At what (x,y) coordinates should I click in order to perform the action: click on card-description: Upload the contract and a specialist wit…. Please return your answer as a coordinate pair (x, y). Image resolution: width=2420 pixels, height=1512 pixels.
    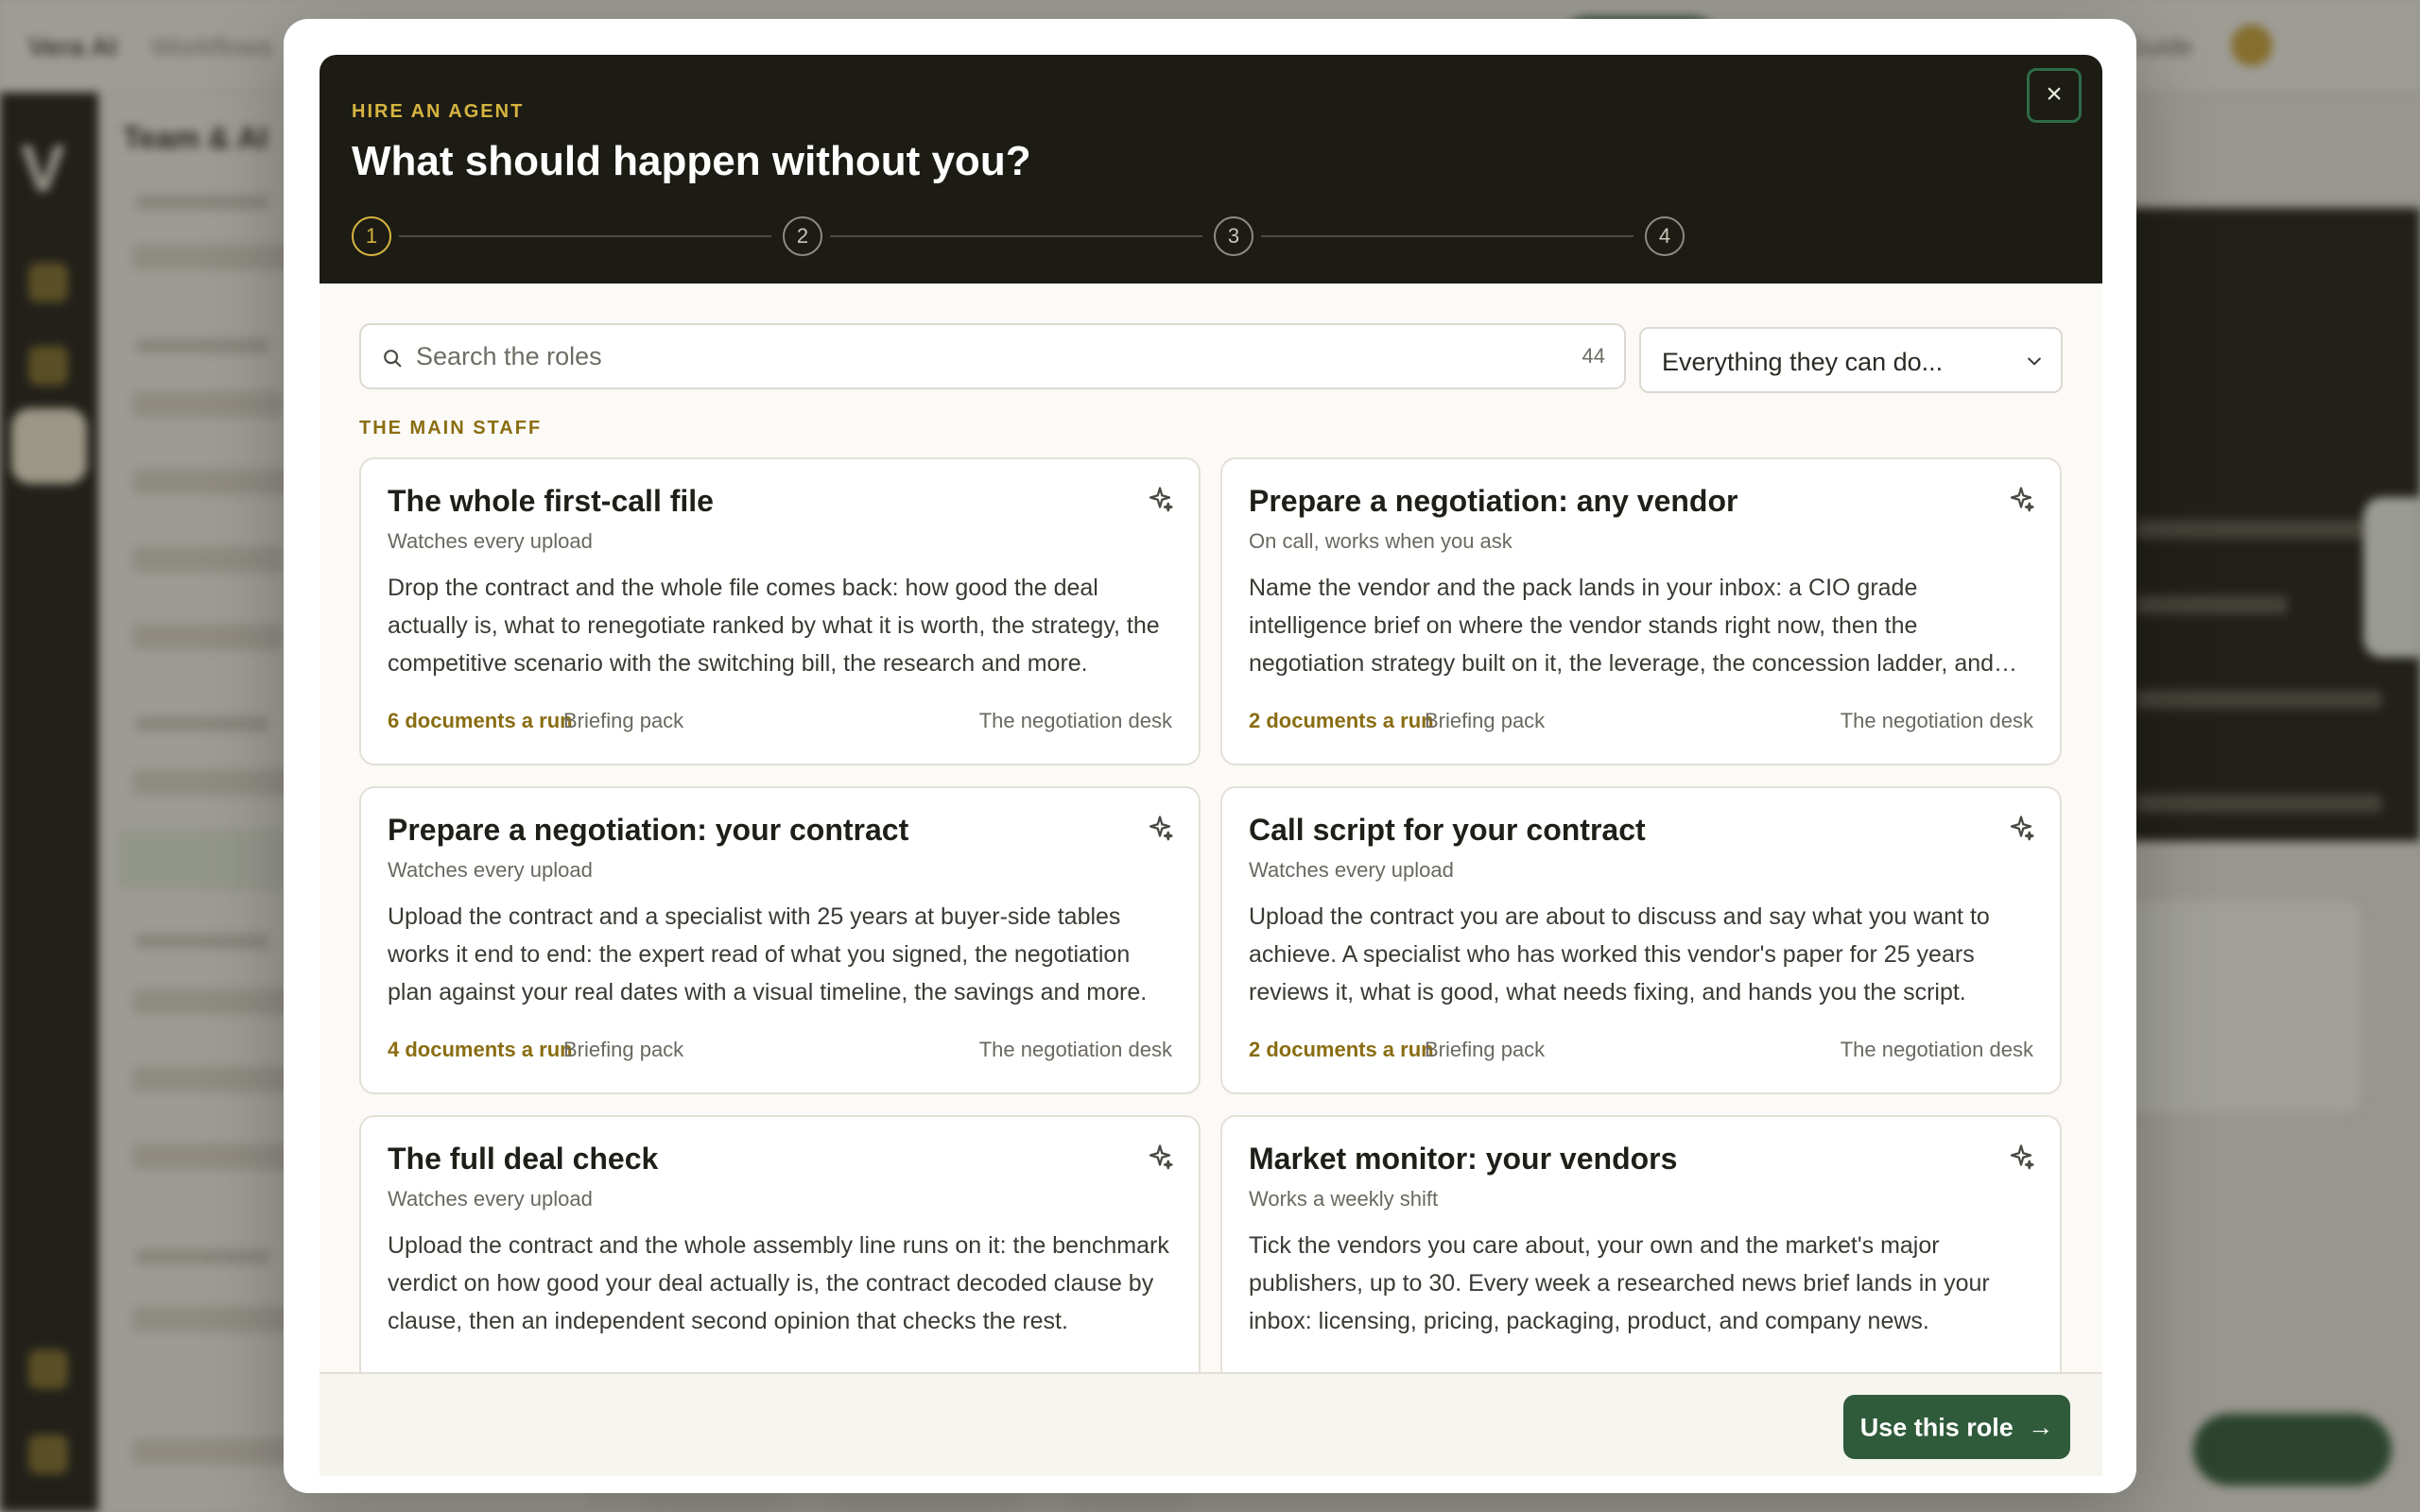
    Looking at the image, I should click on (768, 954).